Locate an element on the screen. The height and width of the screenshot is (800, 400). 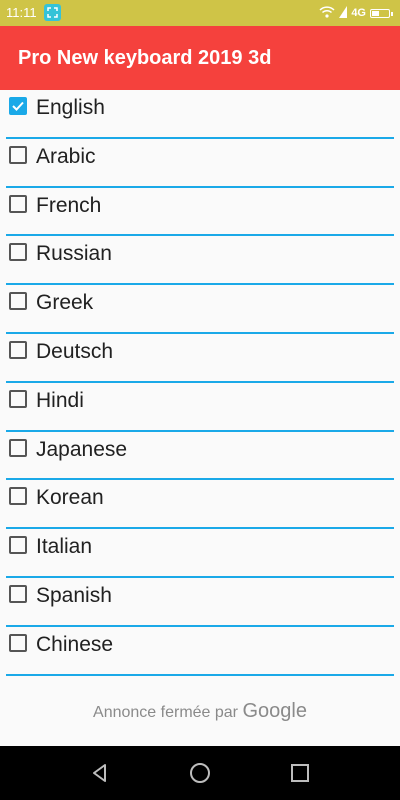
language-row-greek: Greek is located at coordinates (200, 309).